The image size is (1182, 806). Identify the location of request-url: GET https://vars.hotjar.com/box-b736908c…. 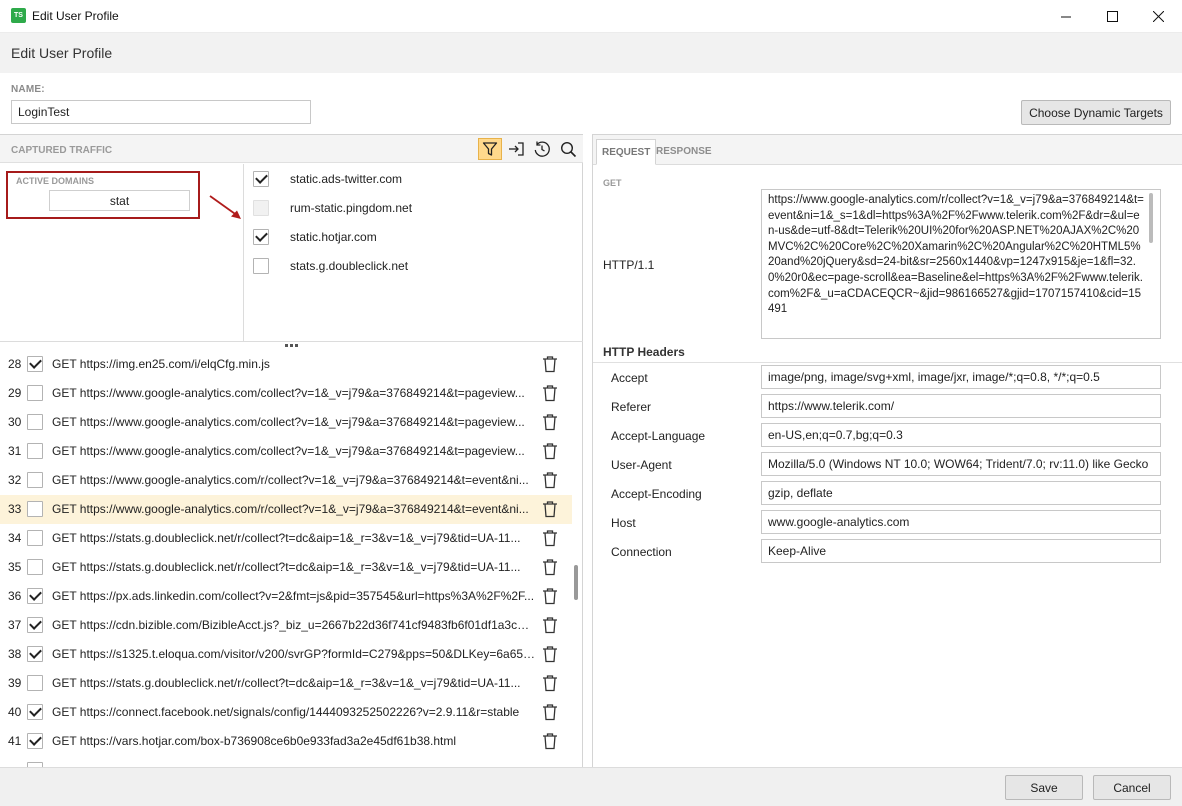
(254, 741).